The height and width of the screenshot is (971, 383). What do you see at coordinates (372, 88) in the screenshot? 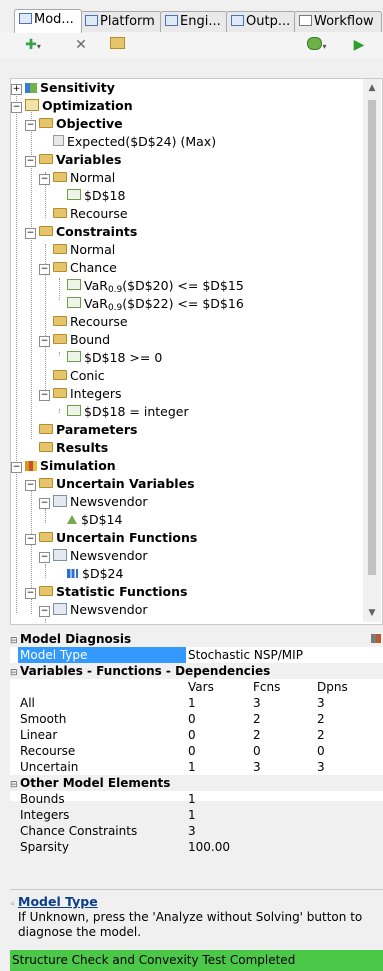
I see `scroll-up-icon: ▲` at bounding box center [372, 88].